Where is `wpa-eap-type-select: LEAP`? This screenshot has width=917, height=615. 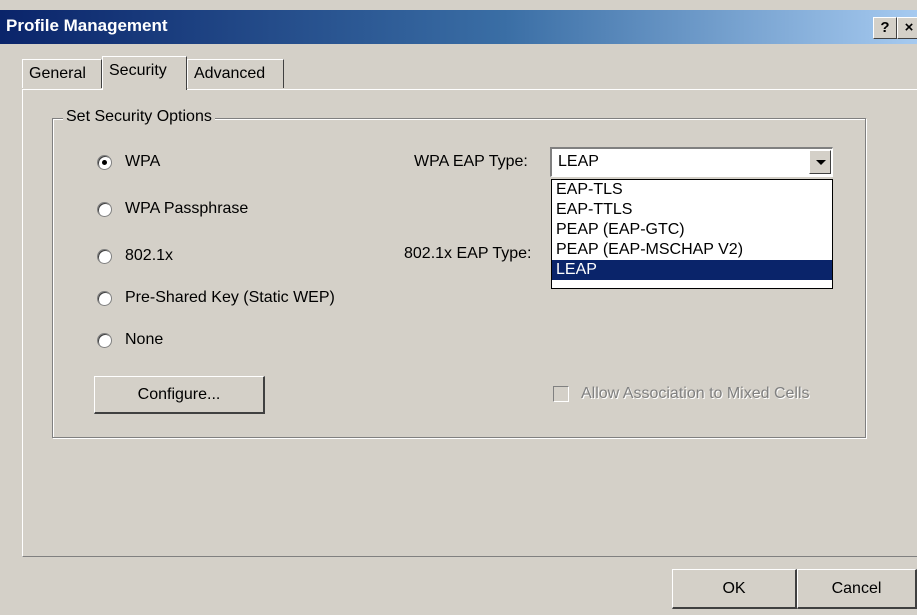 wpa-eap-type-select: LEAP is located at coordinates (691, 162).